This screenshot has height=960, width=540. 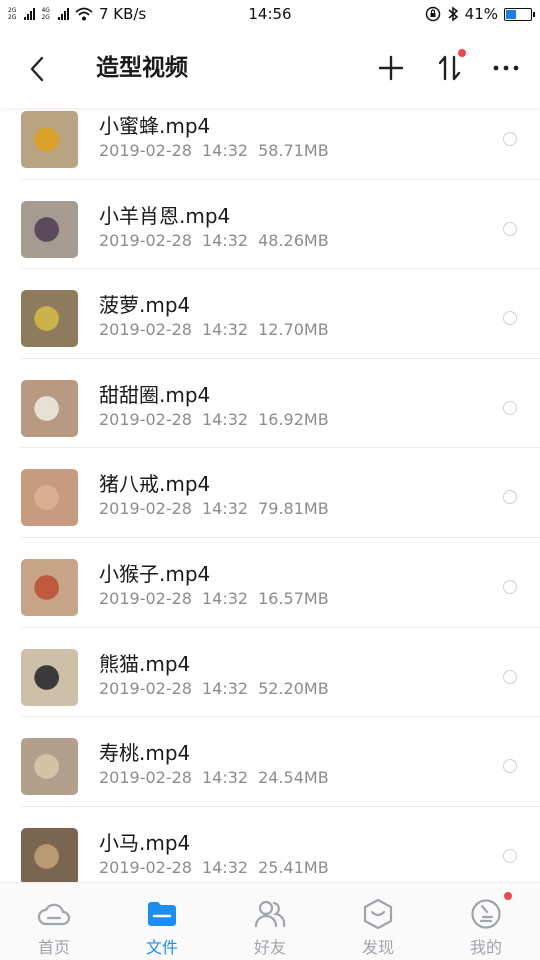 I want to click on nav-discover: 发现, so click(x=378, y=921).